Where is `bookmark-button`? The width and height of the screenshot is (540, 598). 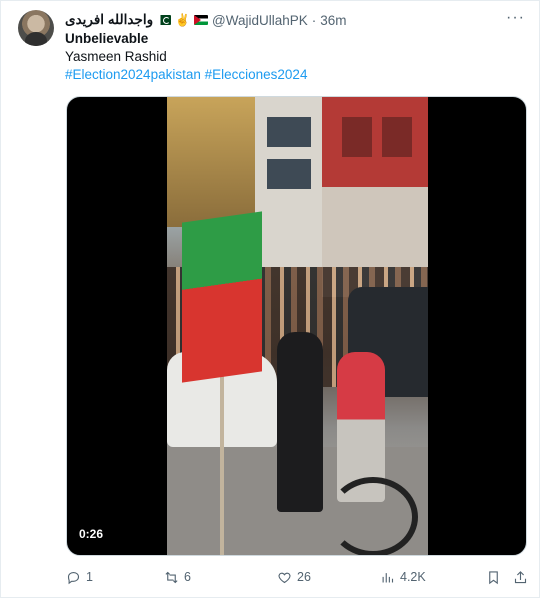
bookmark-button is located at coordinates (493, 577).